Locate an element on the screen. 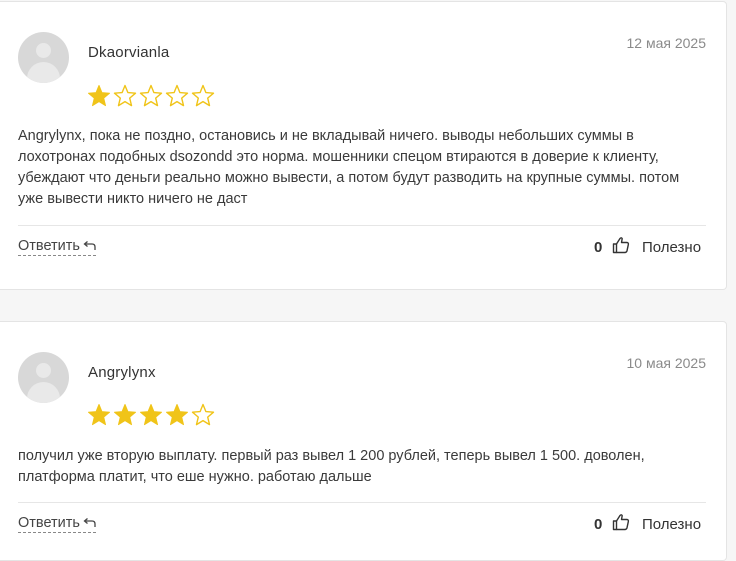 The width and height of the screenshot is (736, 561). review-date: 12 мая 2025 is located at coordinates (666, 43).